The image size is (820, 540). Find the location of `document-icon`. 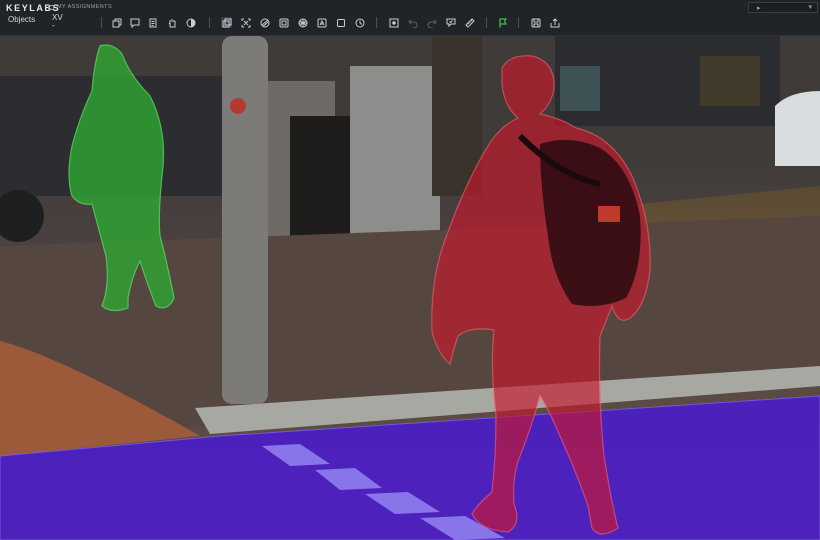

document-icon is located at coordinates (152, 22).